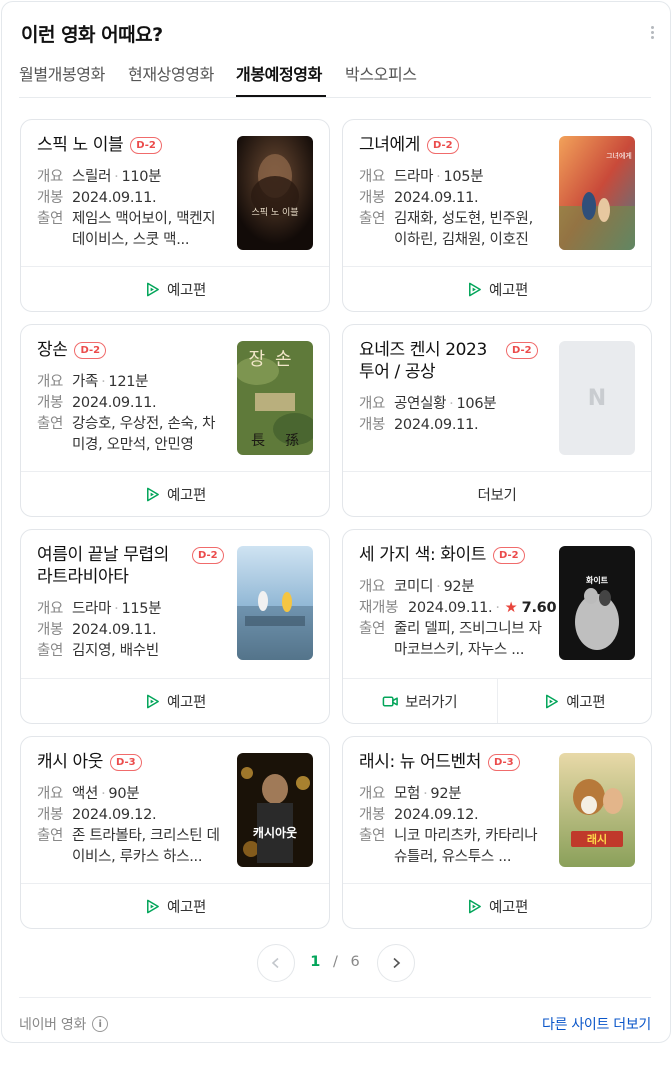 The width and height of the screenshot is (672, 1072). I want to click on more-options-icon, so click(652, 32).